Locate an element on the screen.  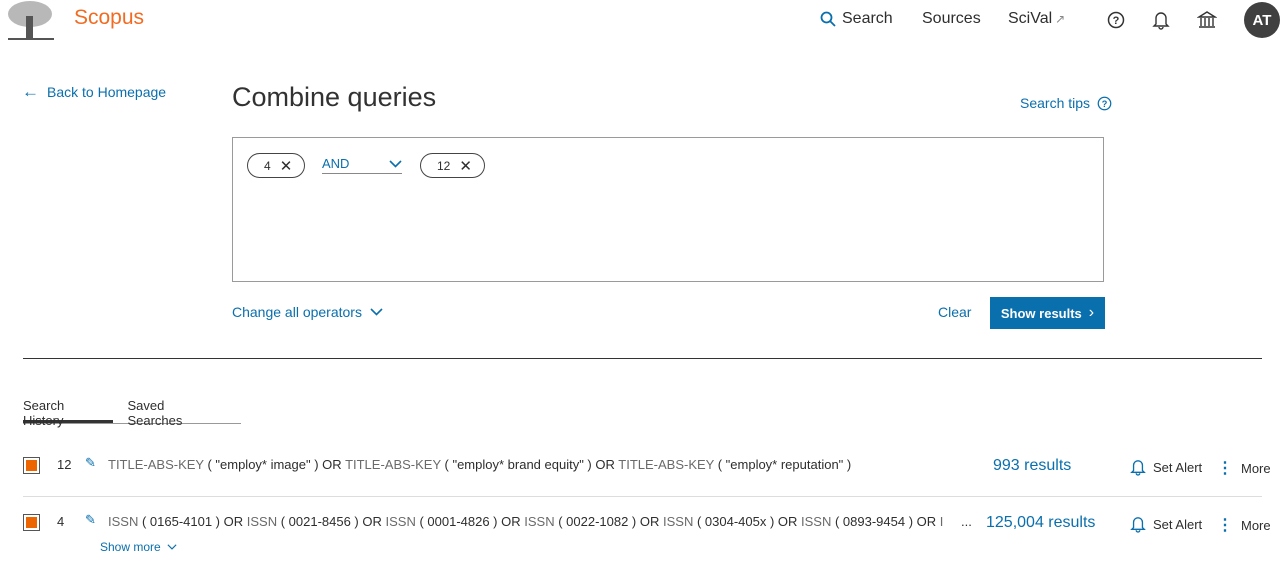
nav-sources-label: Sources is located at coordinates (951, 18).